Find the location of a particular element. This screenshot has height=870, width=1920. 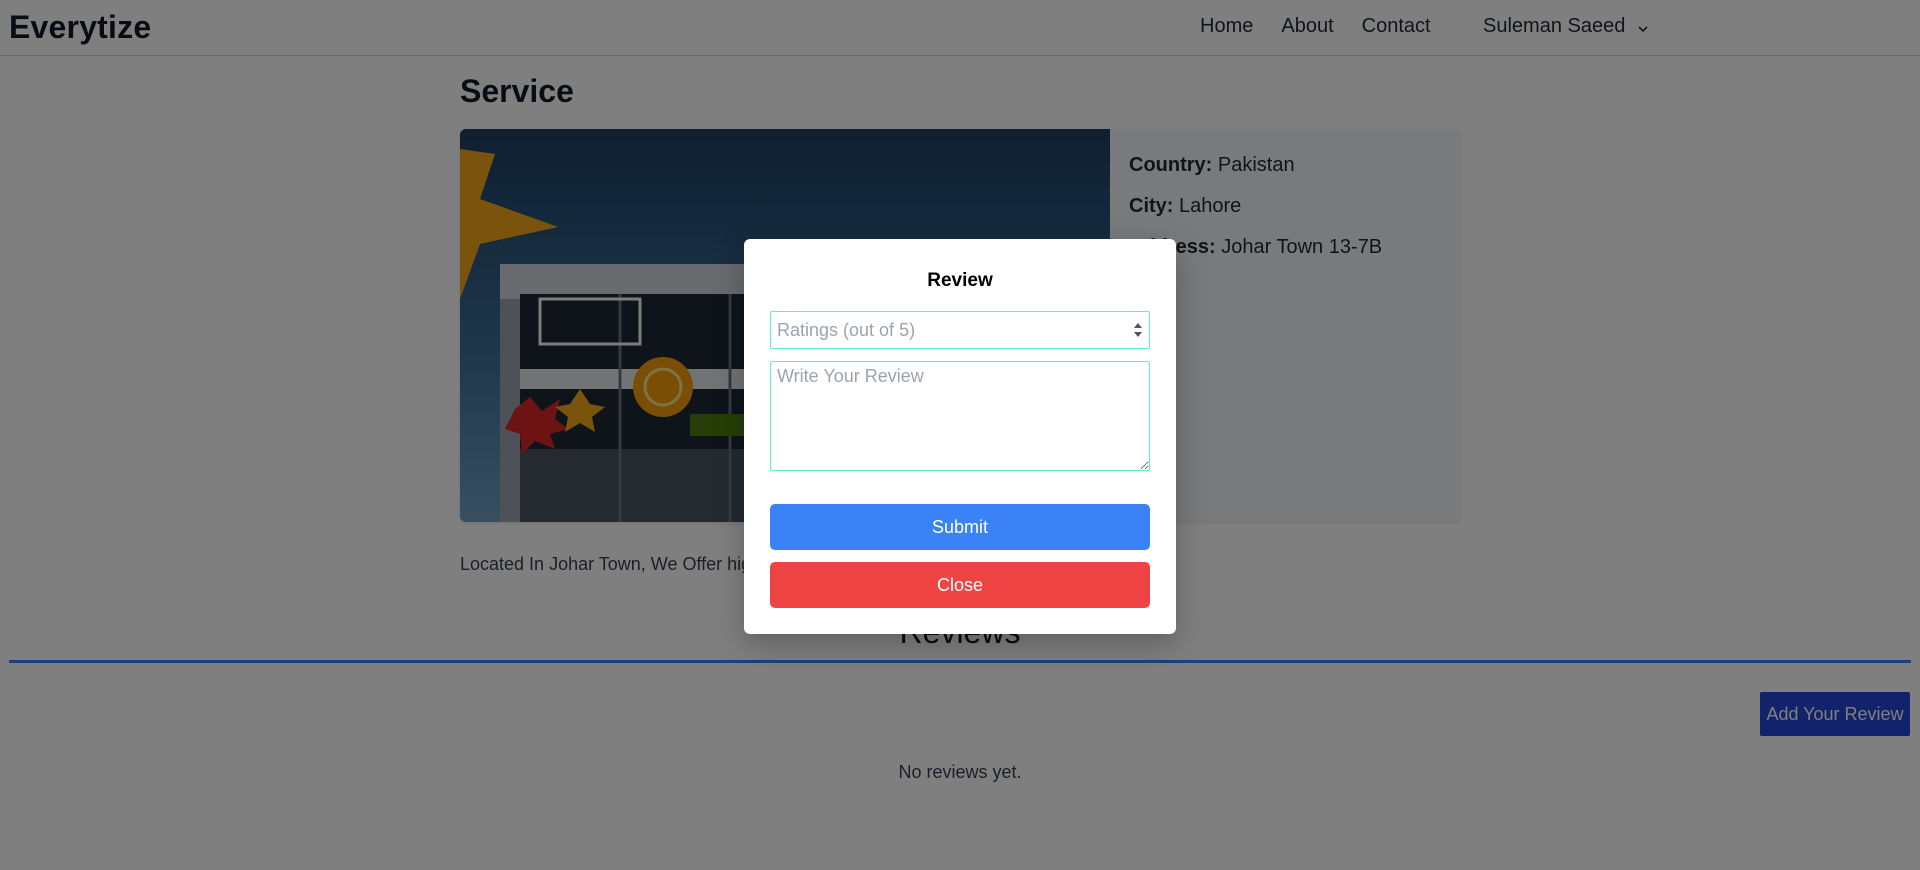

rating-input is located at coordinates (960, 330).